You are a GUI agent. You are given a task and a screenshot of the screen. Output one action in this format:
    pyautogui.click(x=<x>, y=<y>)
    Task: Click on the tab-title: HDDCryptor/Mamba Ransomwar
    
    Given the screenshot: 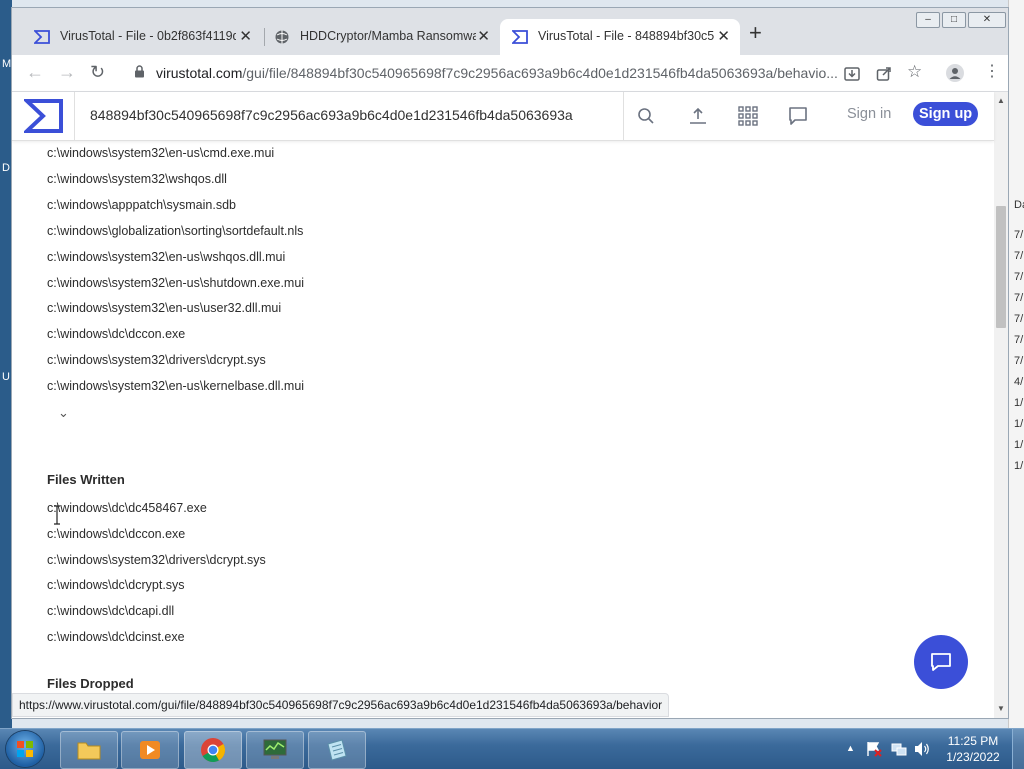 What is the action you would take?
    pyautogui.click(x=388, y=36)
    